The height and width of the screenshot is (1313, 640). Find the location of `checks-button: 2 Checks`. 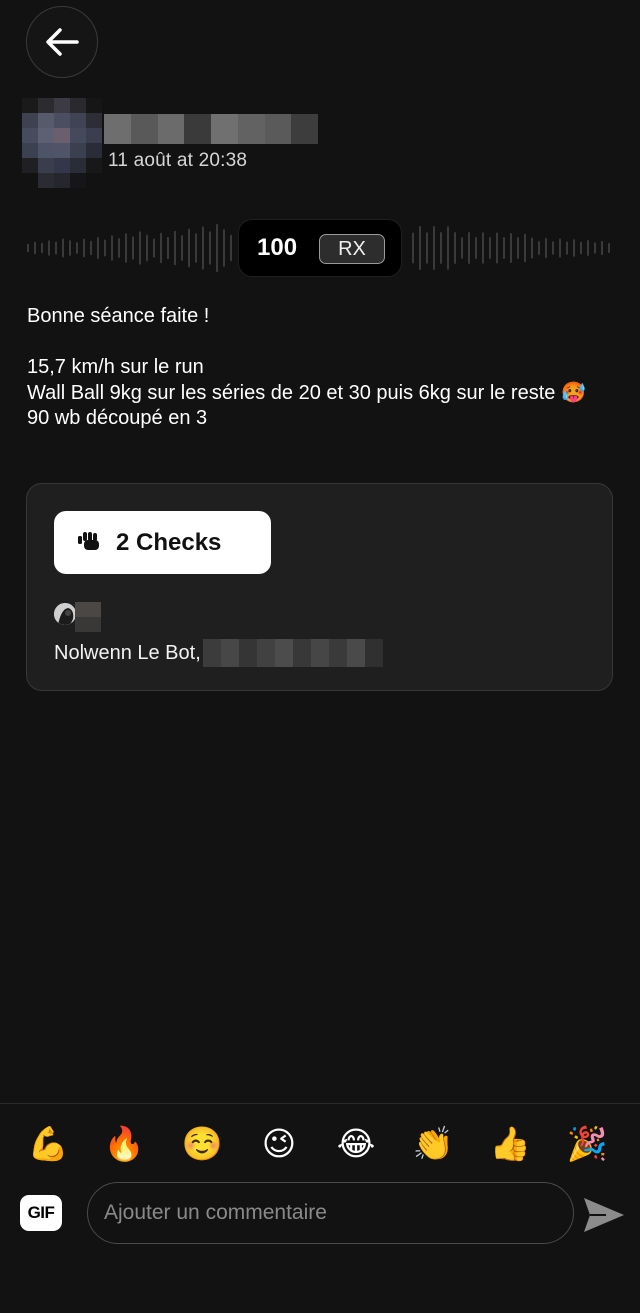

checks-button: 2 Checks is located at coordinates (162, 542).